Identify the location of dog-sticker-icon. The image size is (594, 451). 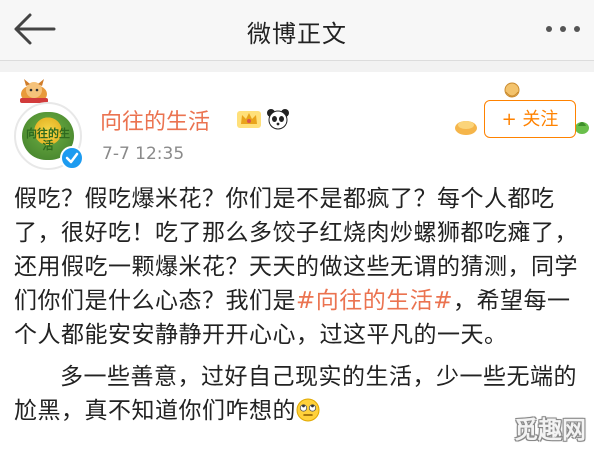
(34, 91).